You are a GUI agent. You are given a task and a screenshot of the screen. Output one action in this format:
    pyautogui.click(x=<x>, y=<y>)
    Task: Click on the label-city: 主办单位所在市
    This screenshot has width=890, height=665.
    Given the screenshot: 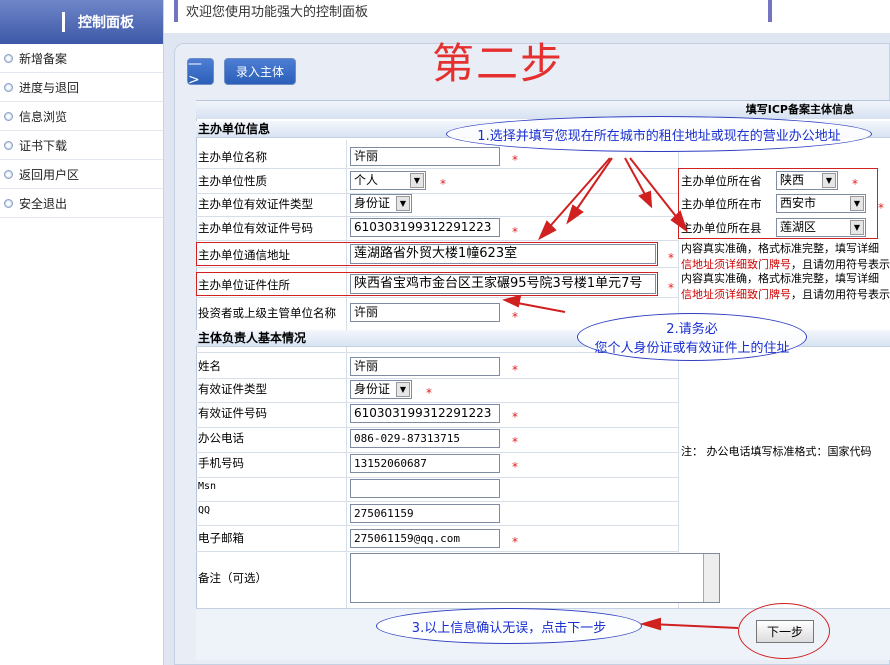 What is the action you would take?
    pyautogui.click(x=721, y=204)
    